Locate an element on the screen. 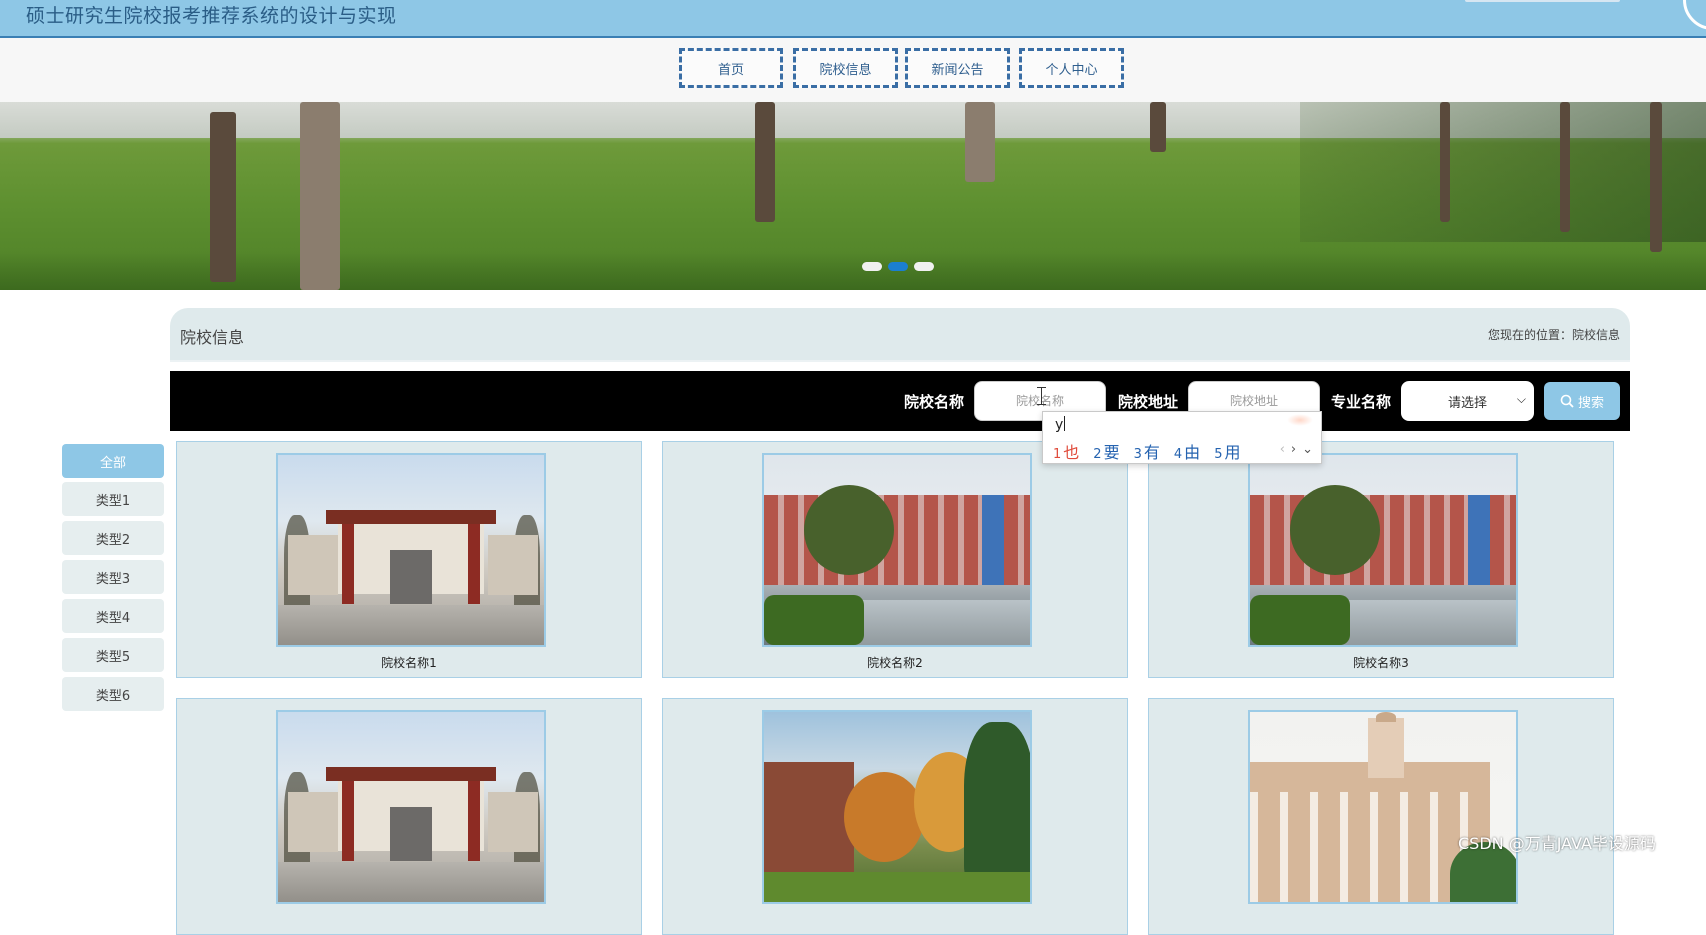 The image size is (1706, 935). chevron-down-icon: ⌵ is located at coordinates (1521, 399).